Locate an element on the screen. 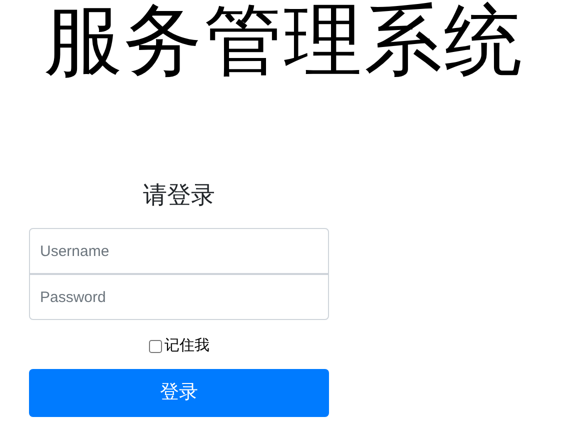 This screenshot has width=565, height=431. remember-label: 记住我 is located at coordinates (187, 346).